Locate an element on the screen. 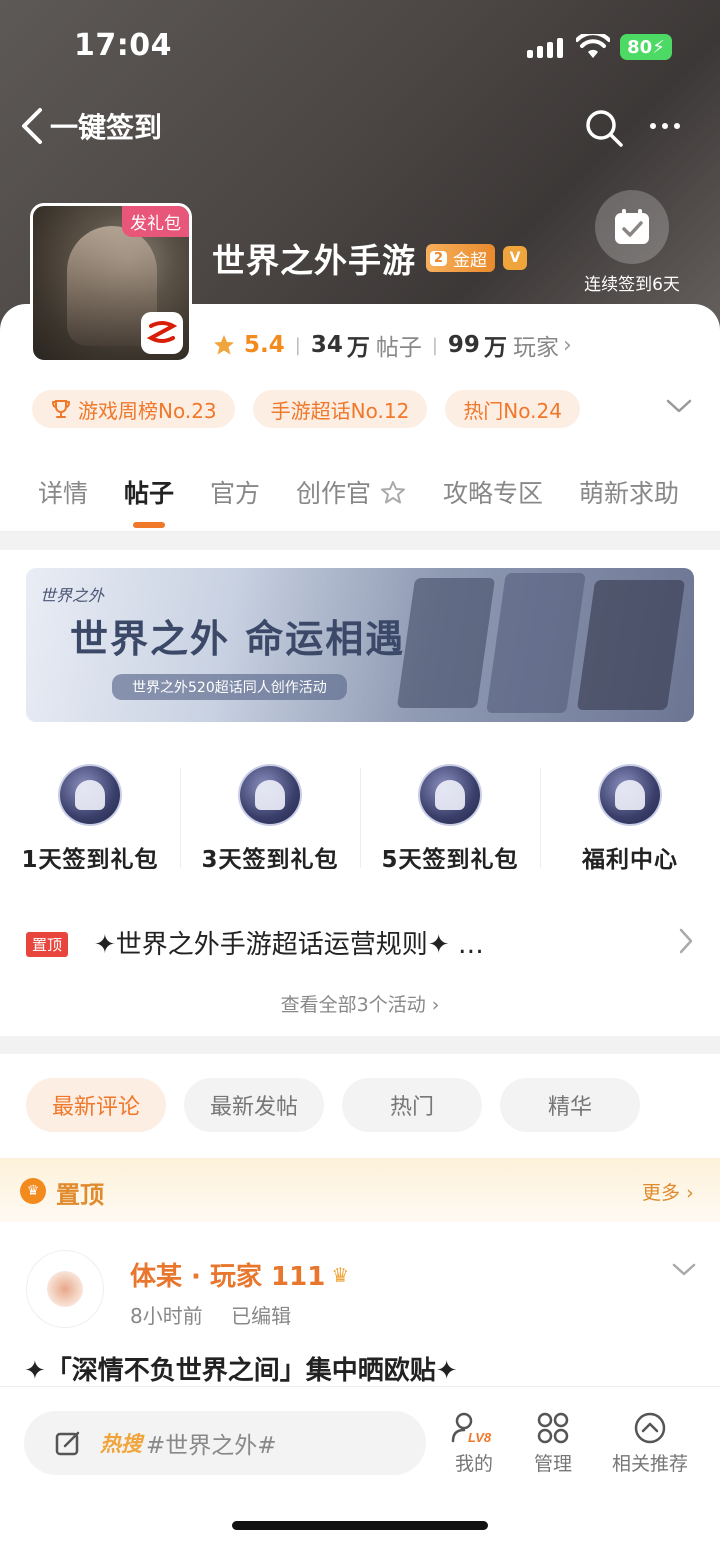  netease-logo-icon is located at coordinates (162, 333).